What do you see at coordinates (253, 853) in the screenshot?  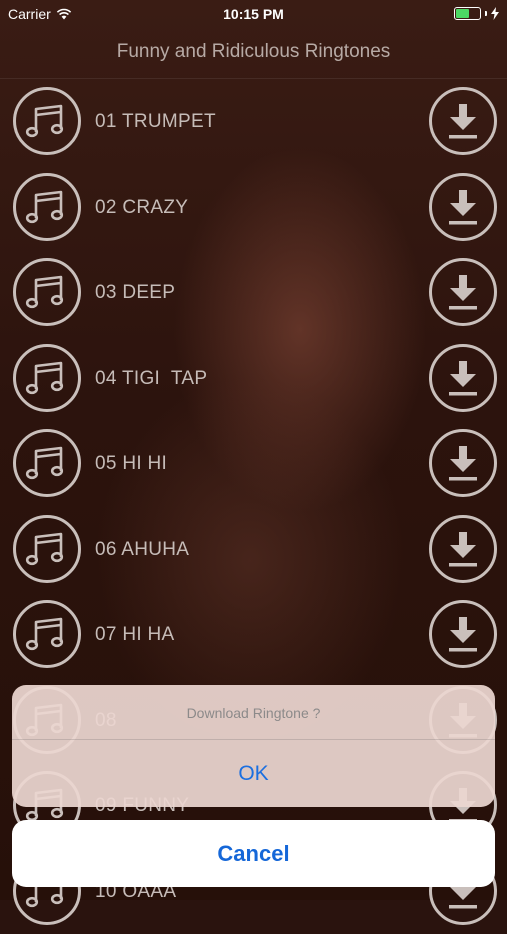 I see `cancel-button: Cancel` at bounding box center [253, 853].